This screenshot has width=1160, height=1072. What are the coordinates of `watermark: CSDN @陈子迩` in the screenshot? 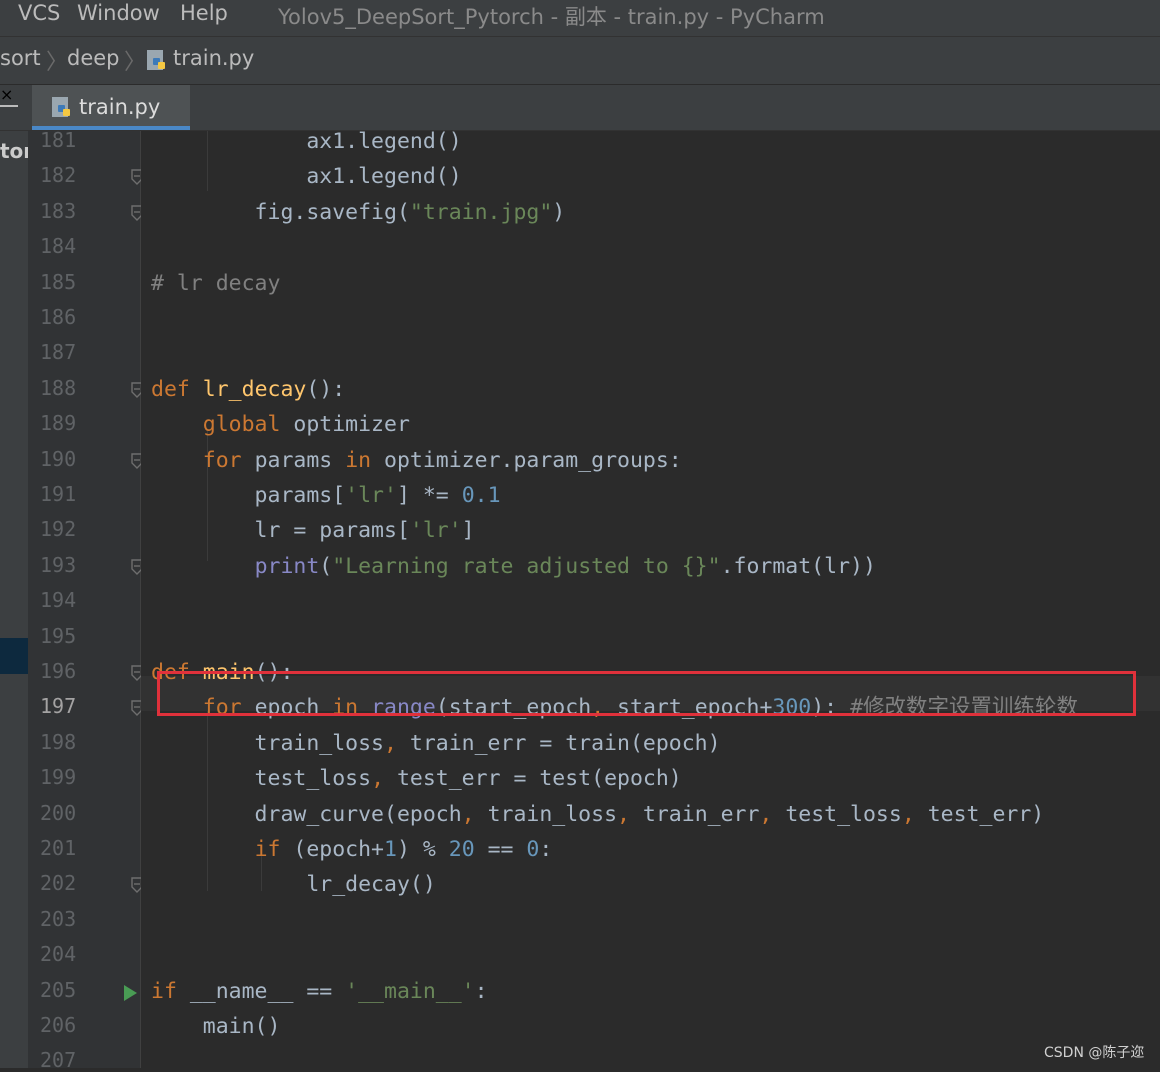 It's located at (1094, 1053).